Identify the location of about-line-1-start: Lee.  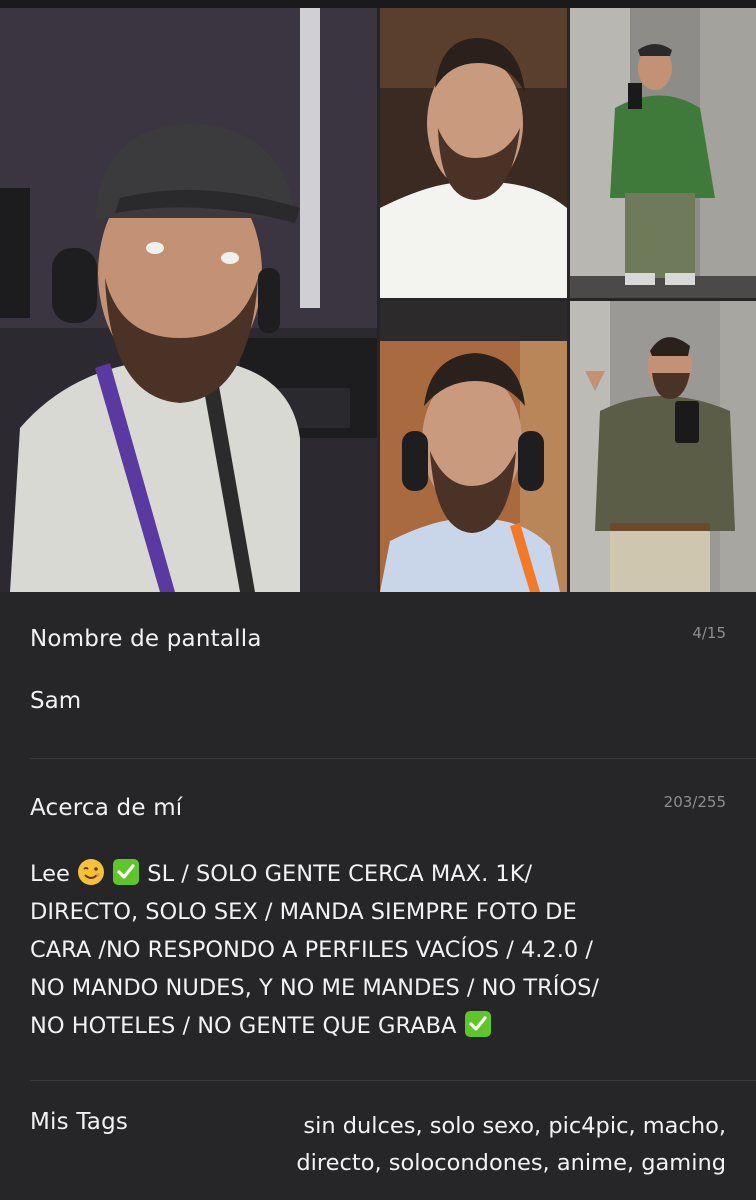
(53, 874).